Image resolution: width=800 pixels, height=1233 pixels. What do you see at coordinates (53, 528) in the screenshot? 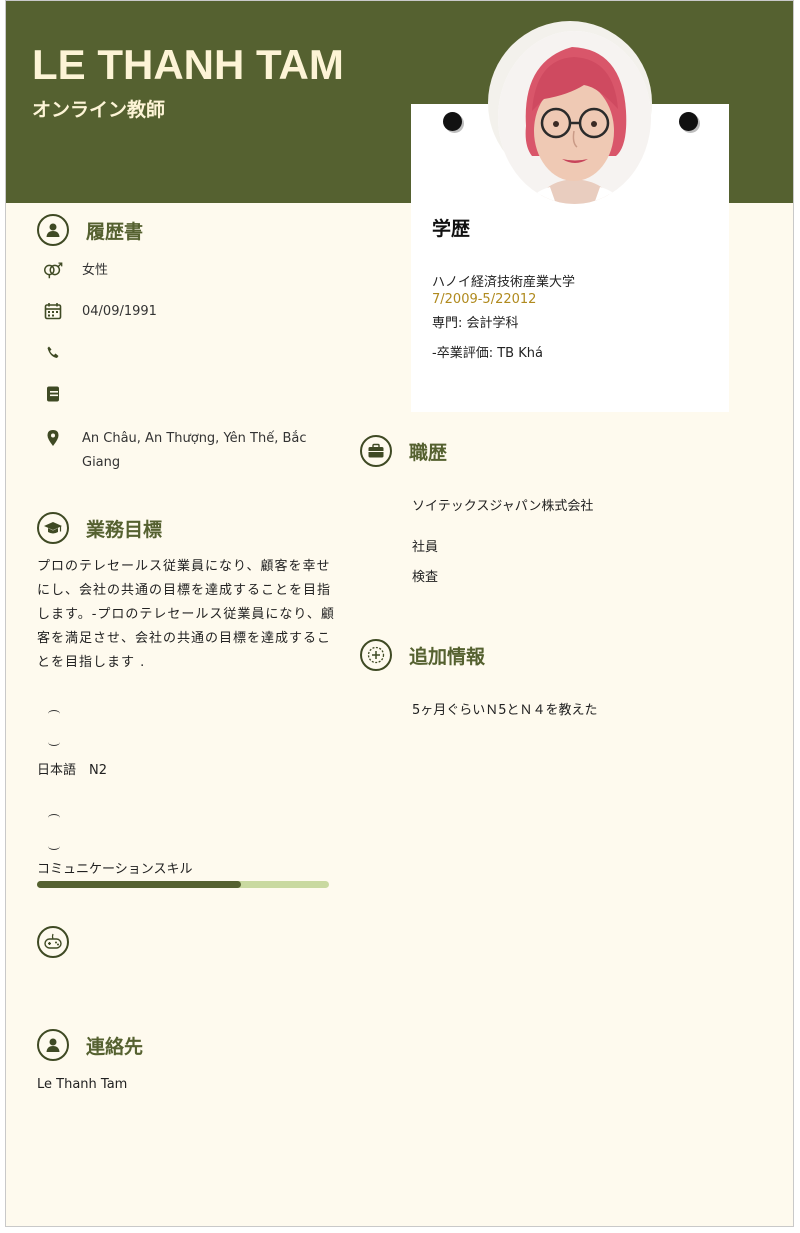
I see `graduation-cap-icon` at bounding box center [53, 528].